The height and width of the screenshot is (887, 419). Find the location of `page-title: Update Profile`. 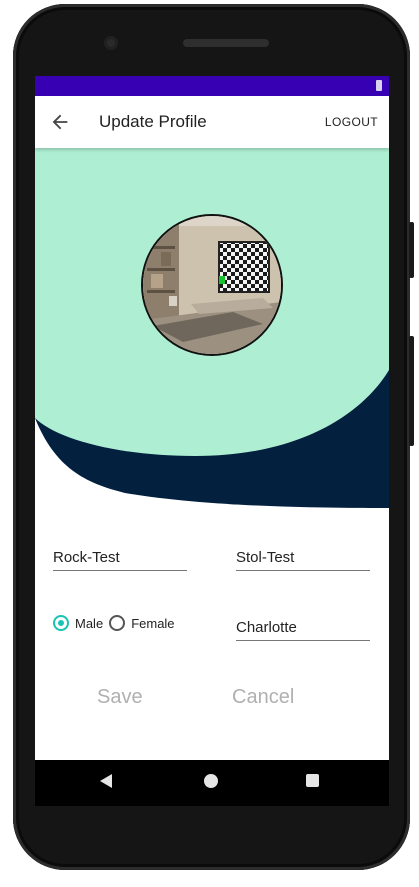

page-title: Update Profile is located at coordinates (153, 121).